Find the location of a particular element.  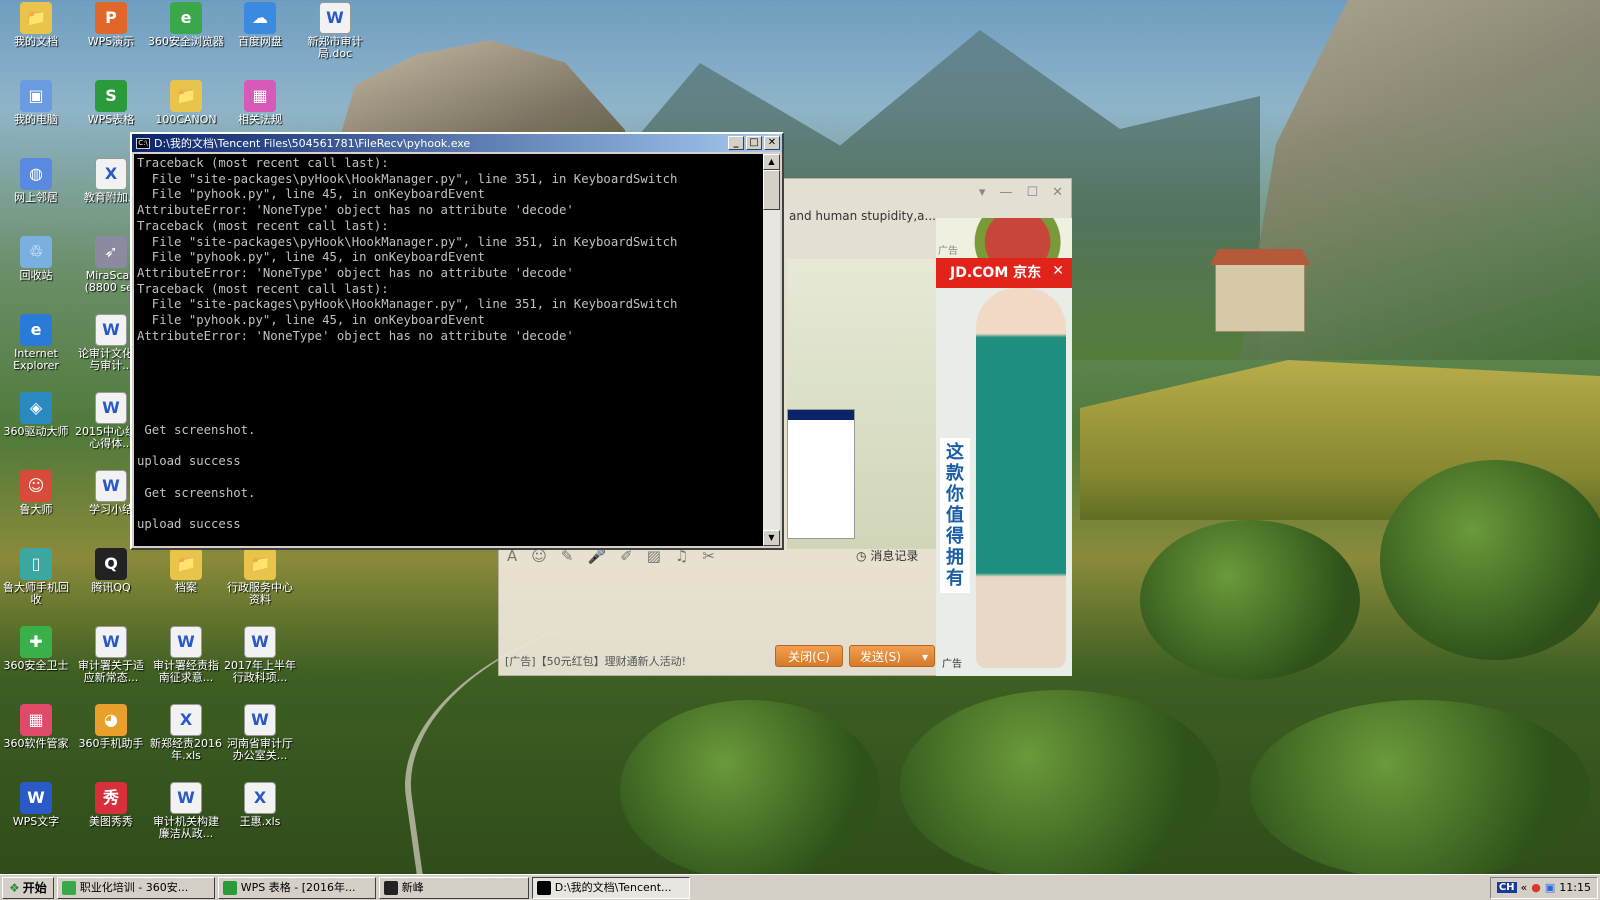

ime-indicator: CH is located at coordinates (1506, 887).